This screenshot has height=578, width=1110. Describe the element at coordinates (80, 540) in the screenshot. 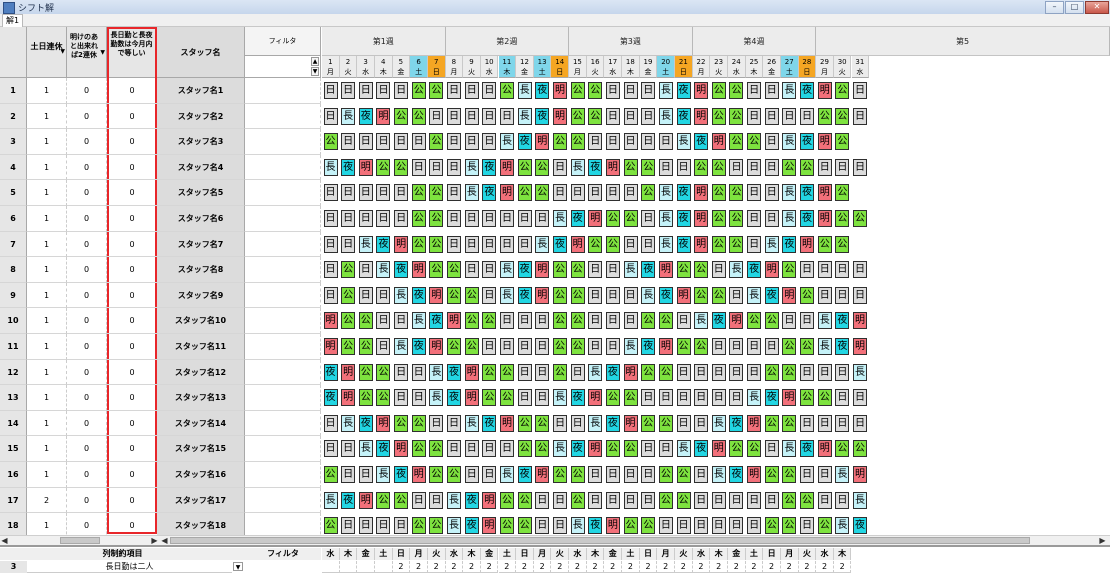

I see `scrollbar-thumb-left` at that location.